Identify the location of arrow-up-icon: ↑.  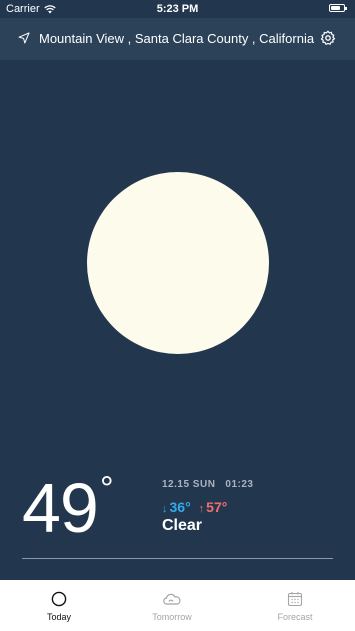
(201, 509).